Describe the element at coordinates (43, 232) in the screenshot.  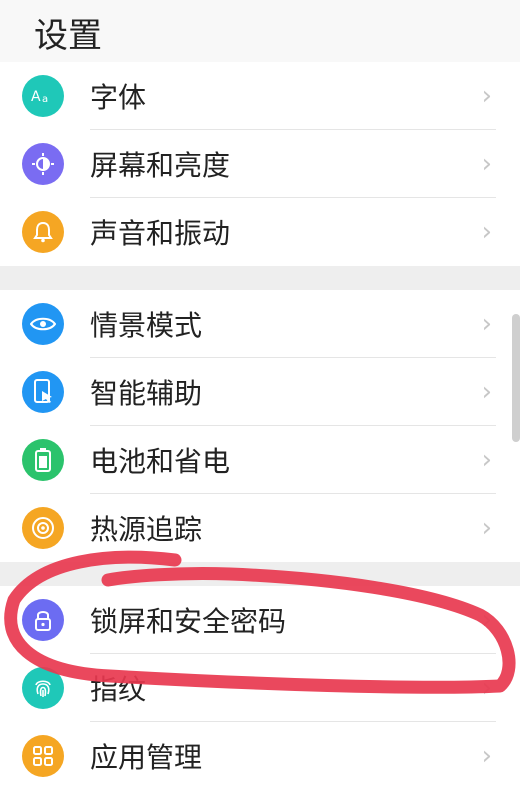
I see `bell-icon` at that location.